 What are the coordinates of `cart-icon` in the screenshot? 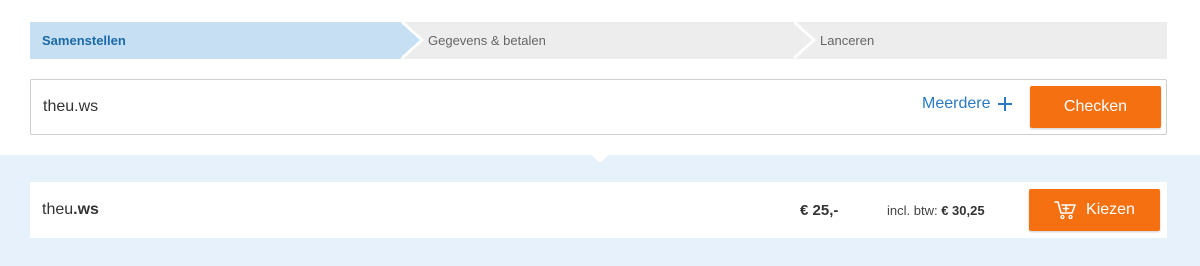 It's located at (1065, 210).